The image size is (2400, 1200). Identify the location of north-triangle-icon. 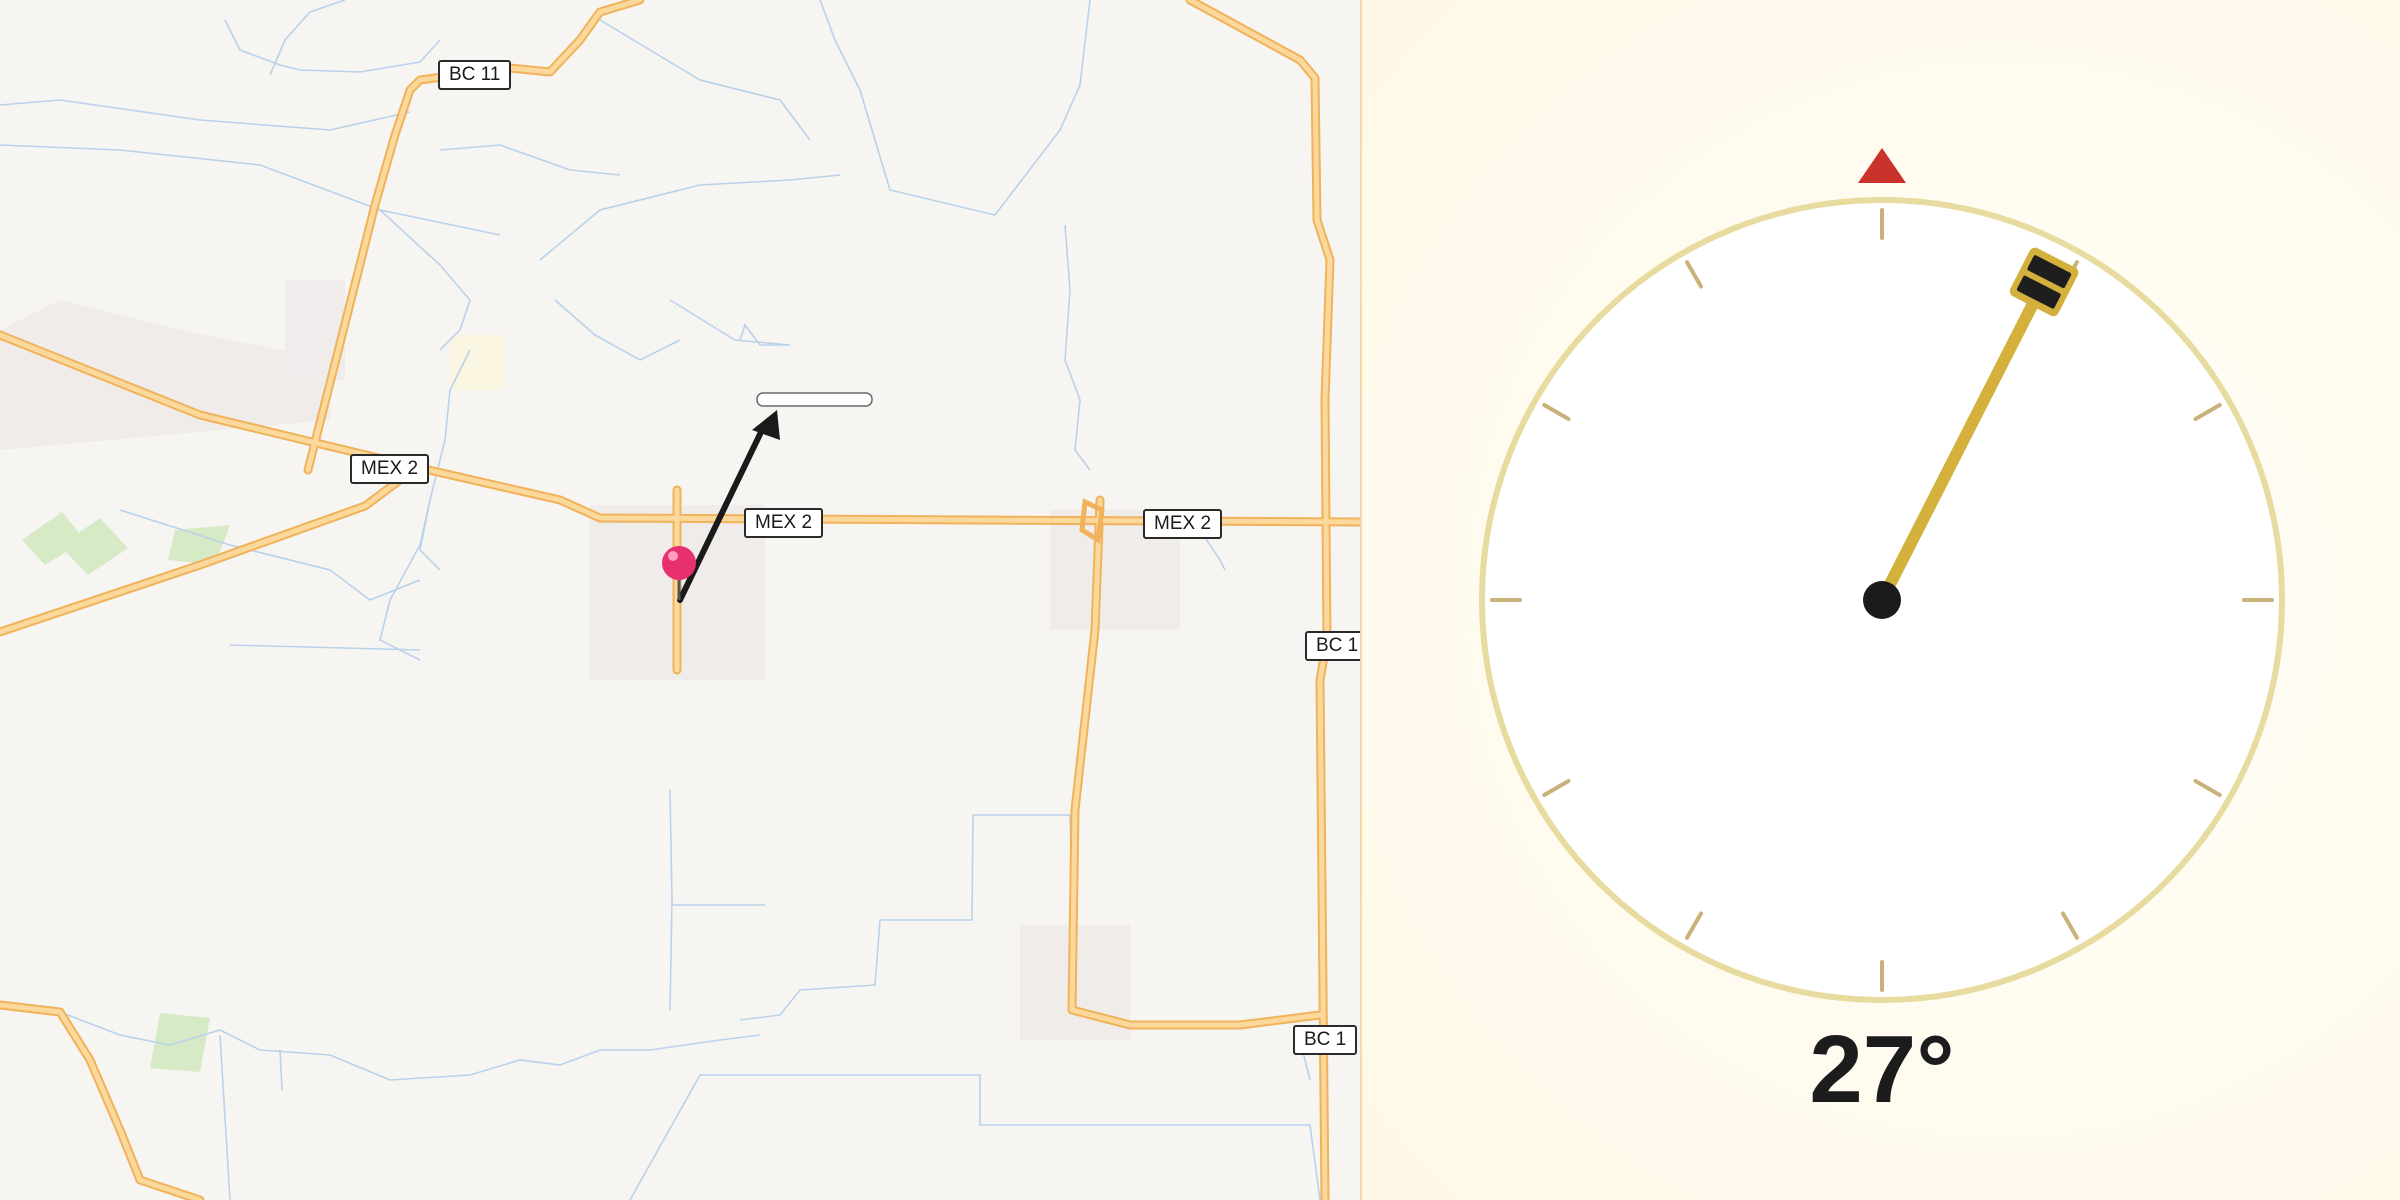
(1882, 165).